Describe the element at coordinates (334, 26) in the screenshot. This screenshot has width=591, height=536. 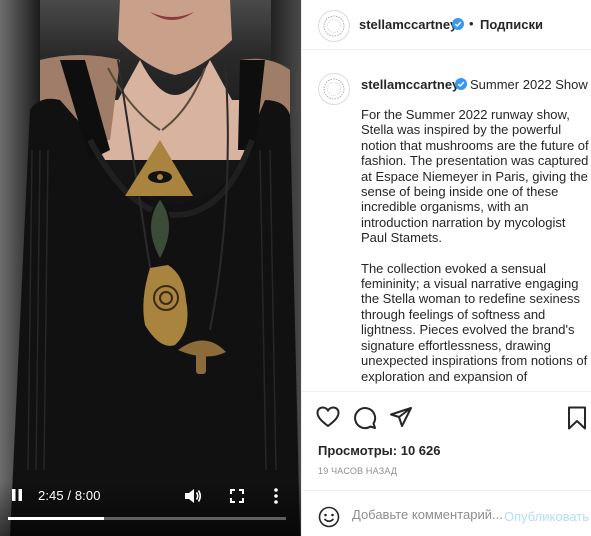
I see `avatar` at that location.